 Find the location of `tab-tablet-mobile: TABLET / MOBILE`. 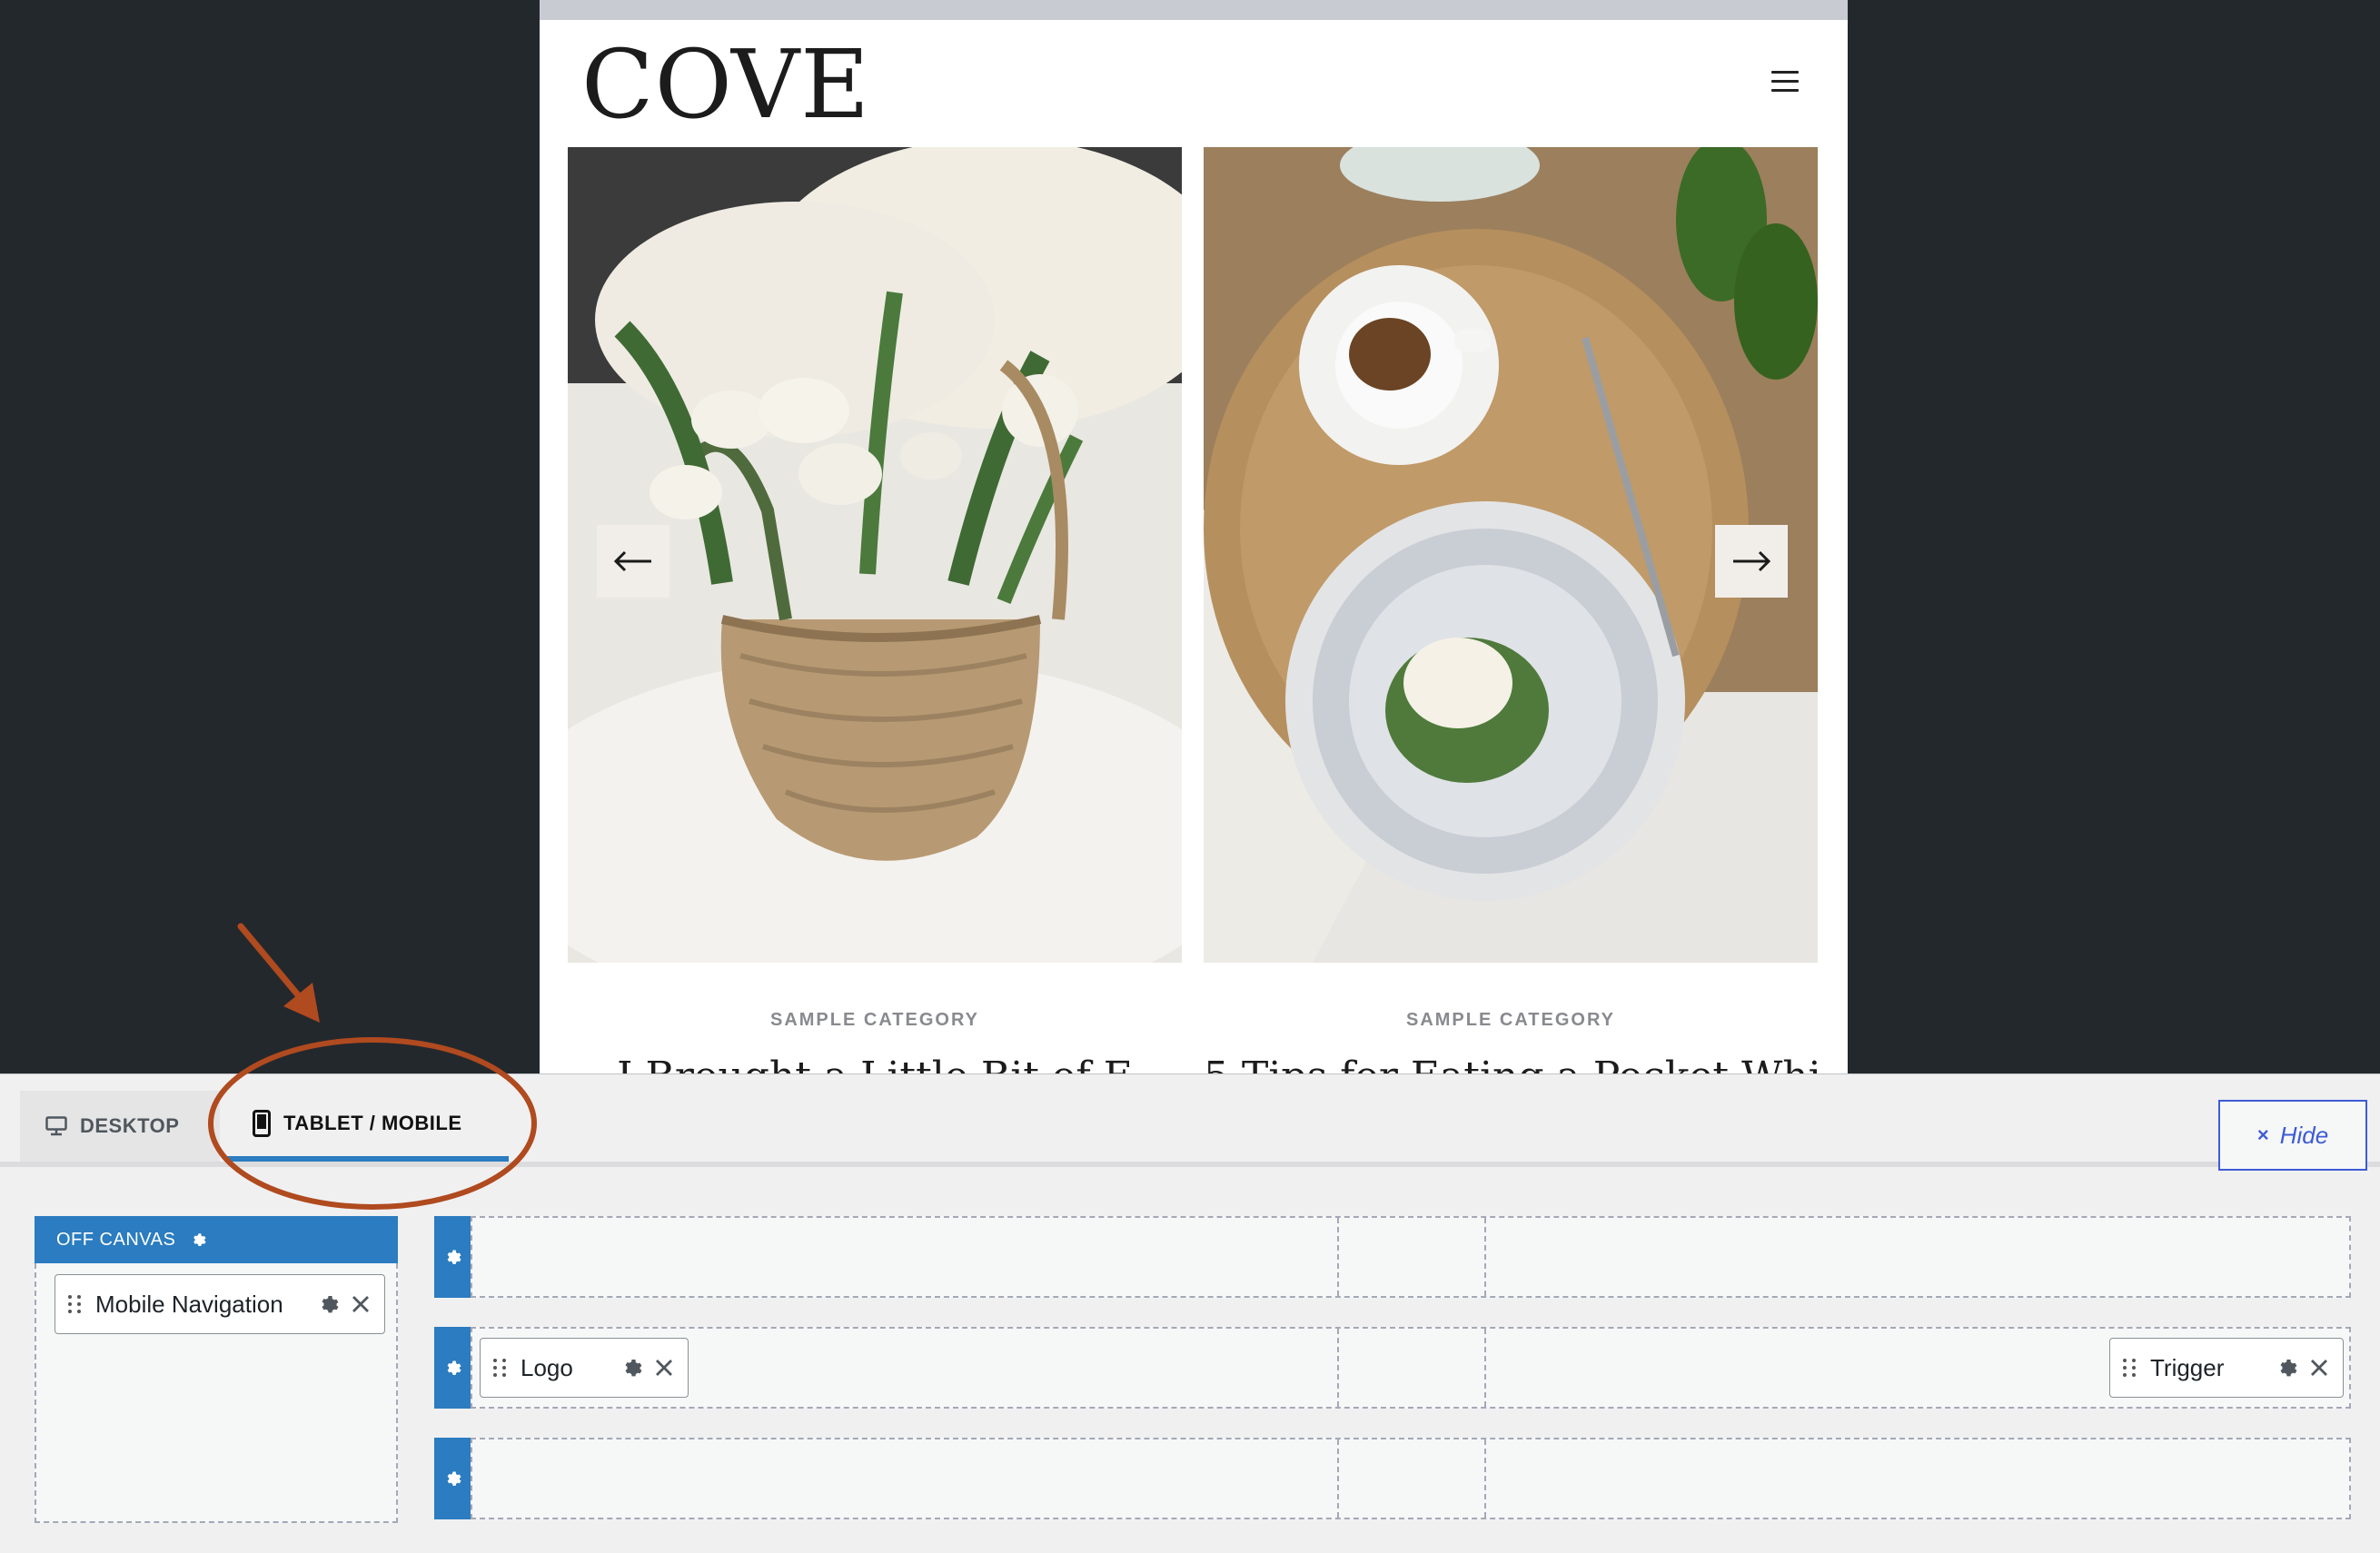

tab-tablet-mobile: TABLET / MOBILE is located at coordinates (368, 1126).